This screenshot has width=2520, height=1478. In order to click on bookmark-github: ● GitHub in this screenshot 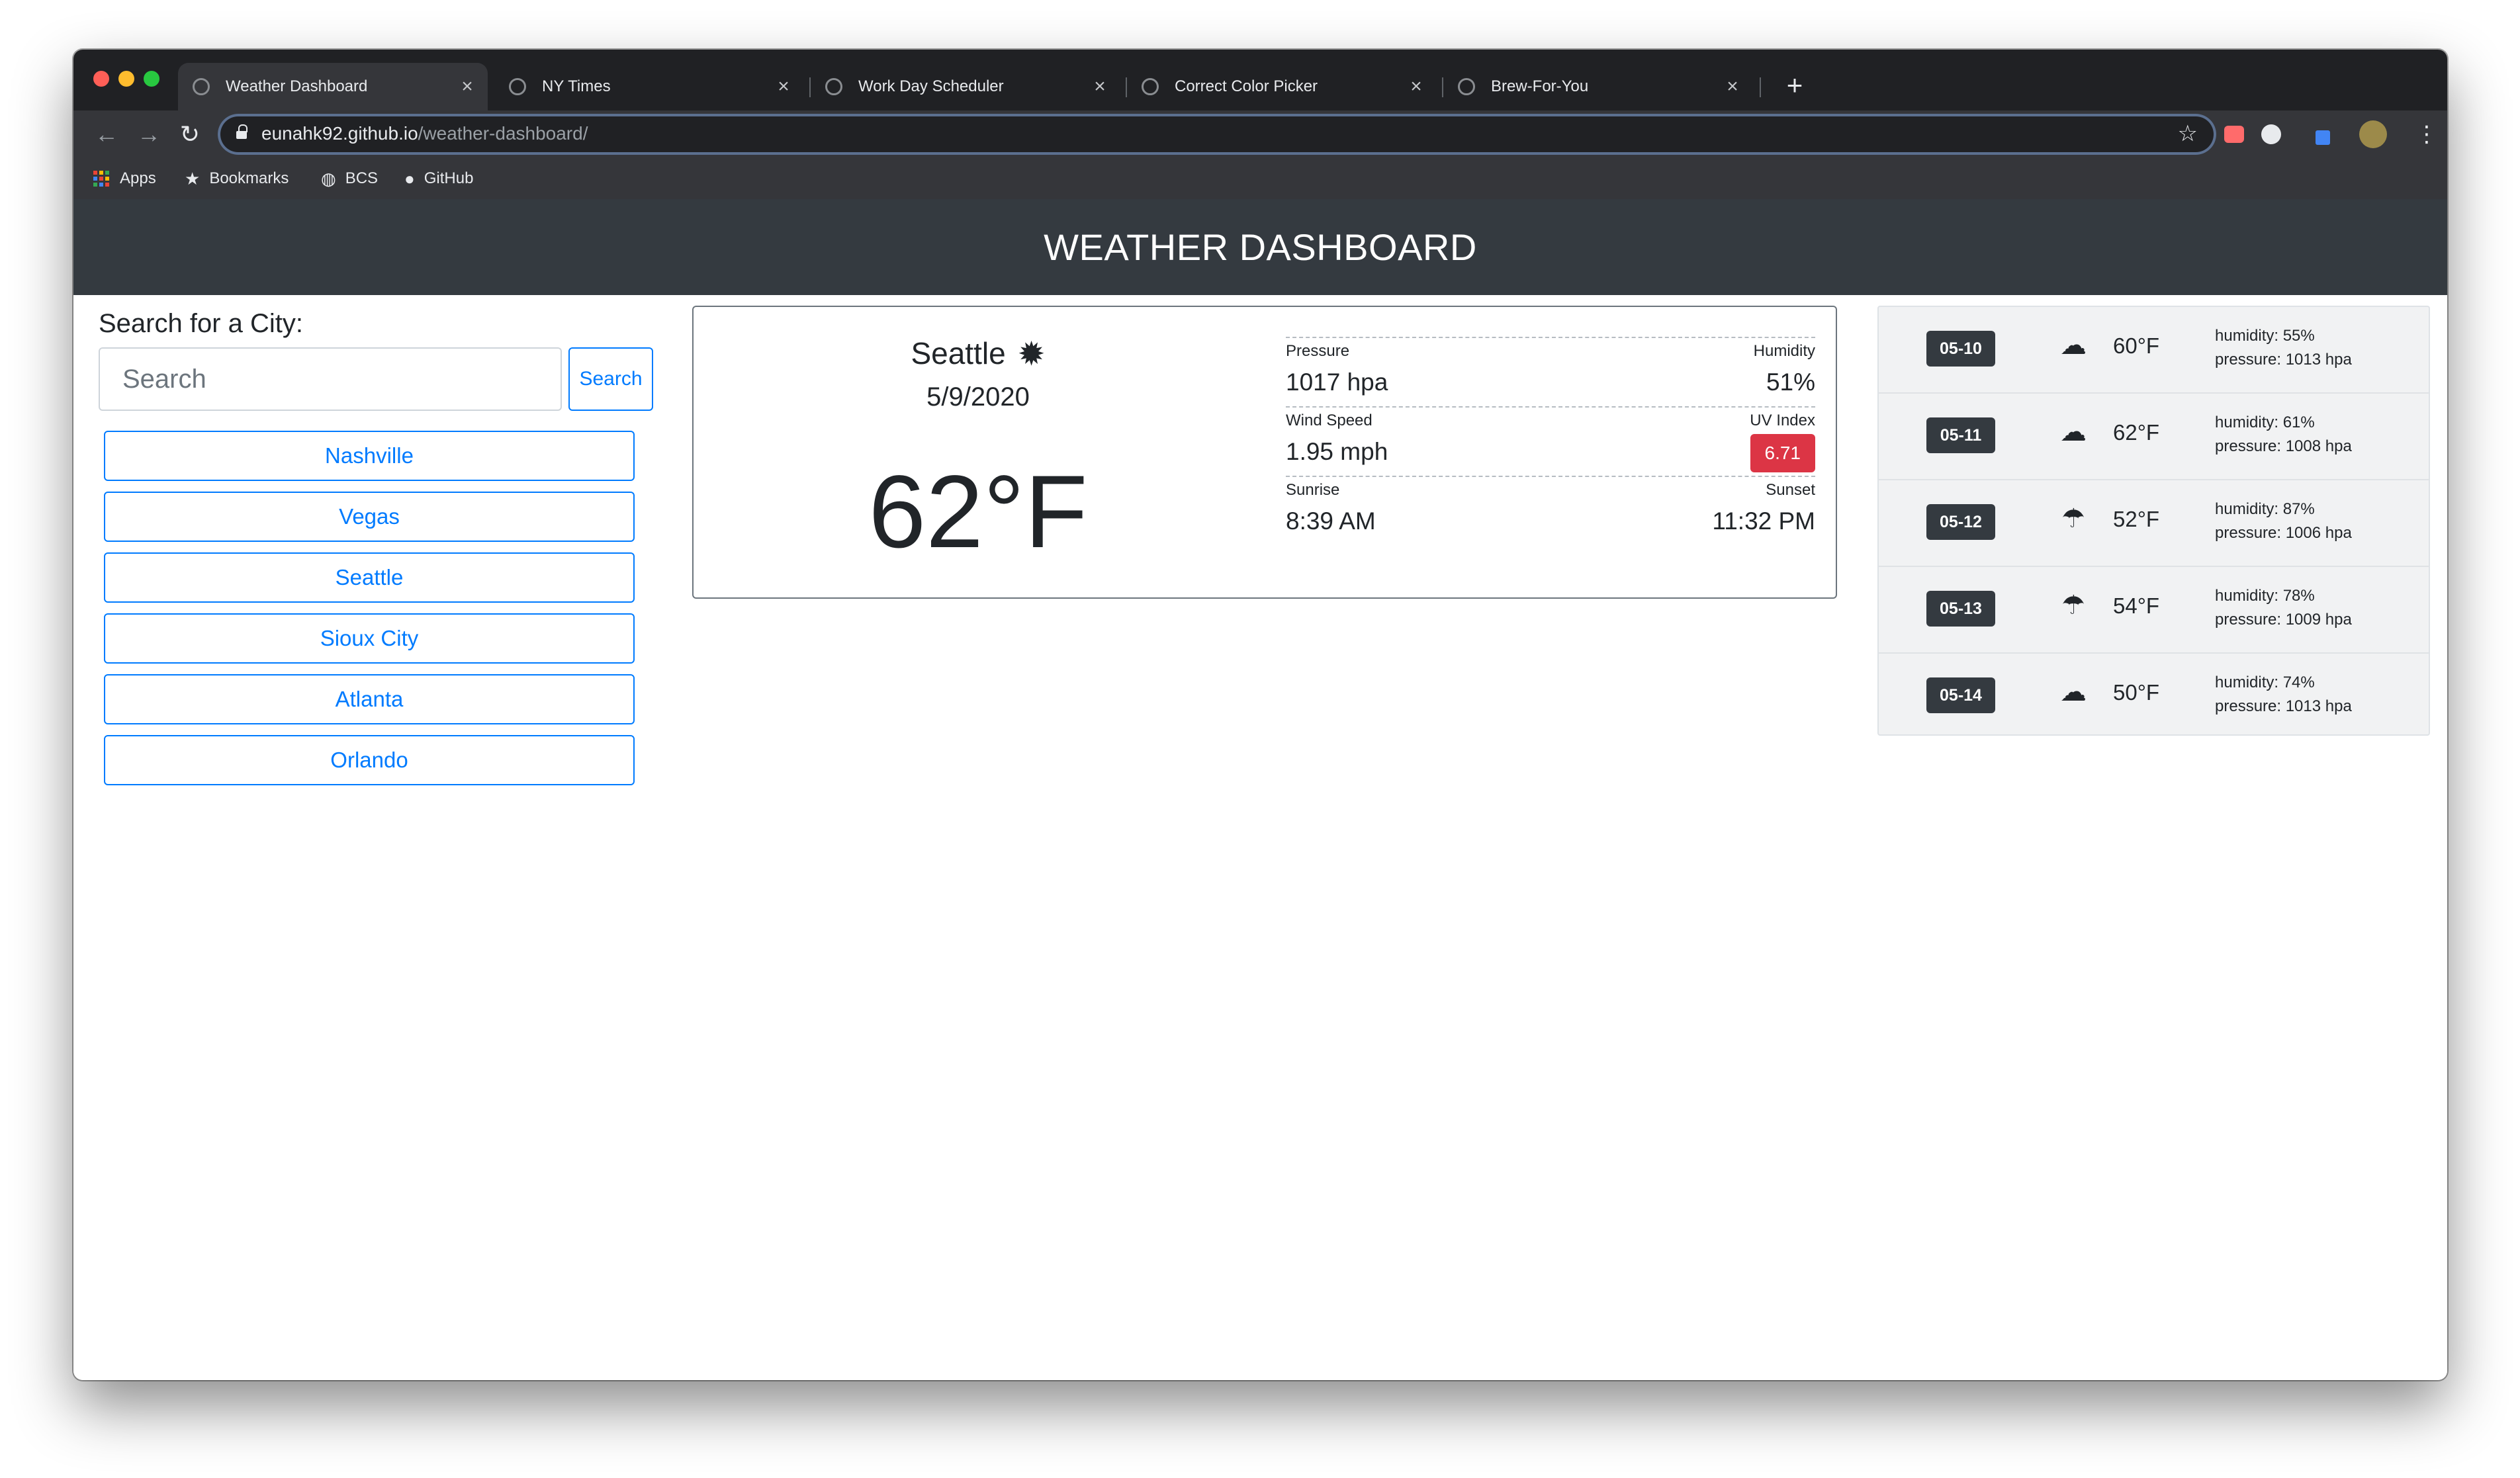, I will do `click(438, 179)`.